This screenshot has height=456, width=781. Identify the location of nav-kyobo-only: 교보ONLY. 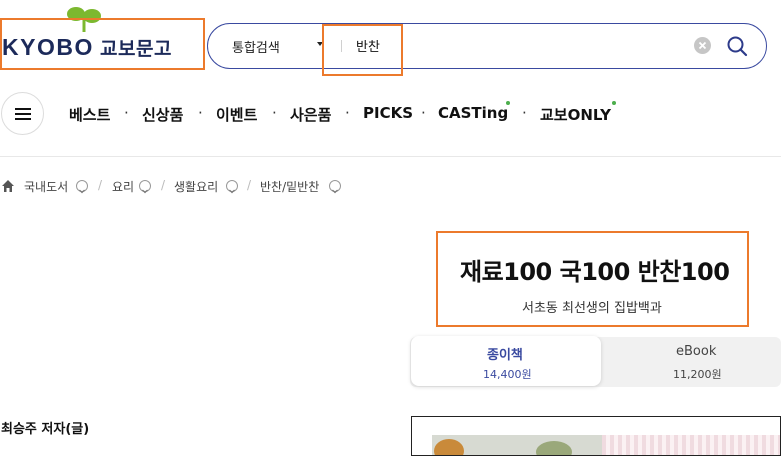
(575, 114).